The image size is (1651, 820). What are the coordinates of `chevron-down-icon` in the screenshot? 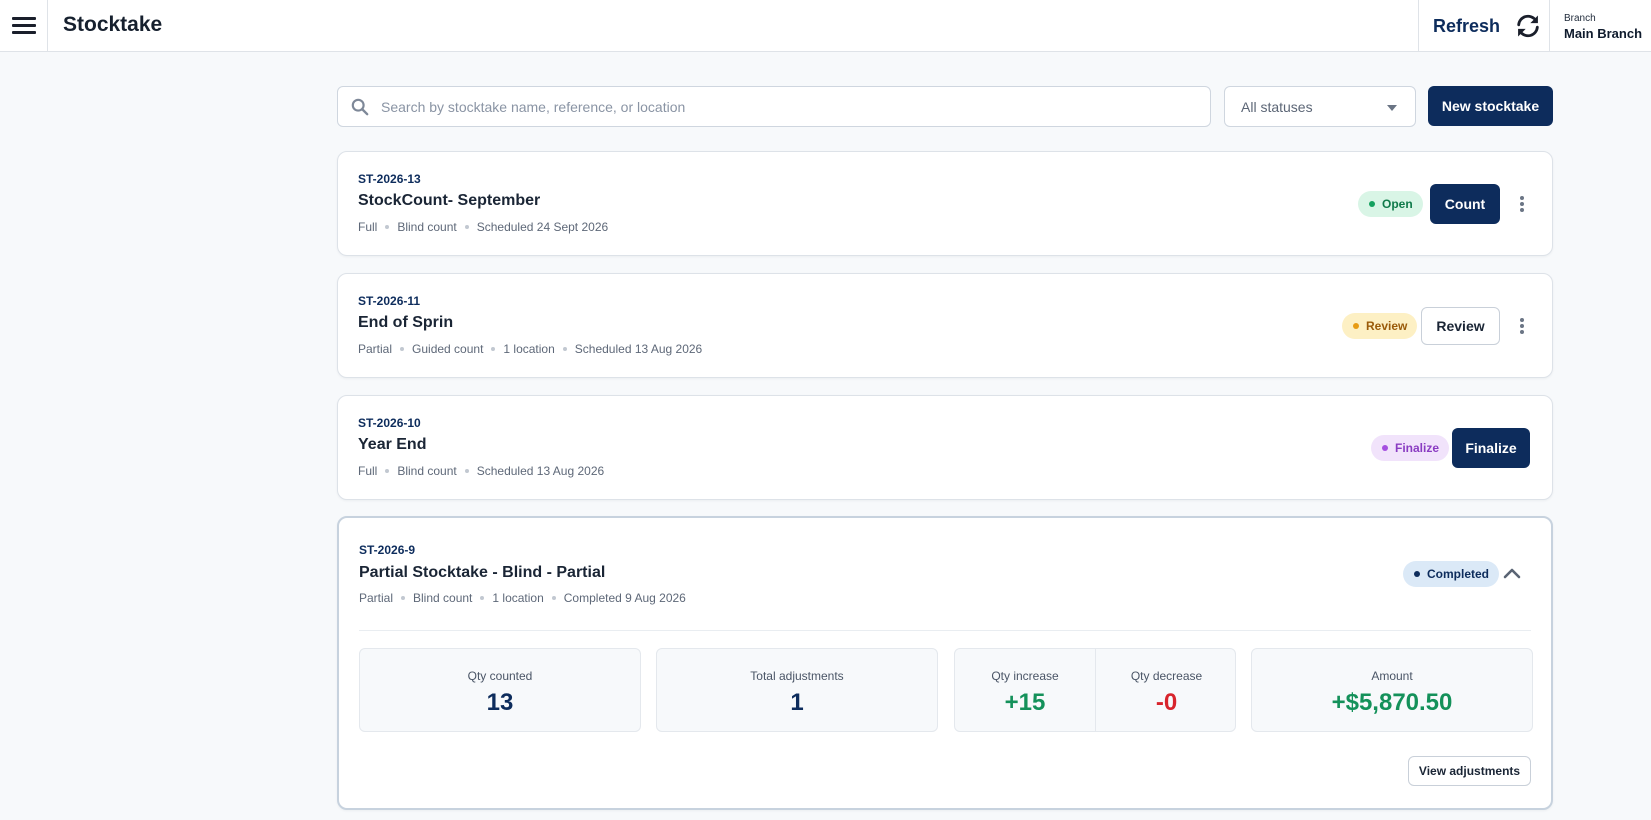 It's located at (1392, 107).